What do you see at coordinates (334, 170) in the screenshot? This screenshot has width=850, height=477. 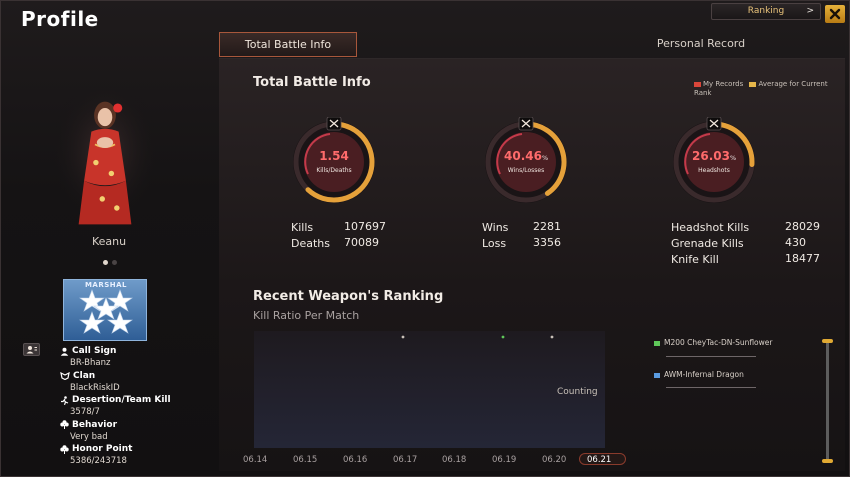 I see `gauge-label-kd: Kills/Deaths` at bounding box center [334, 170].